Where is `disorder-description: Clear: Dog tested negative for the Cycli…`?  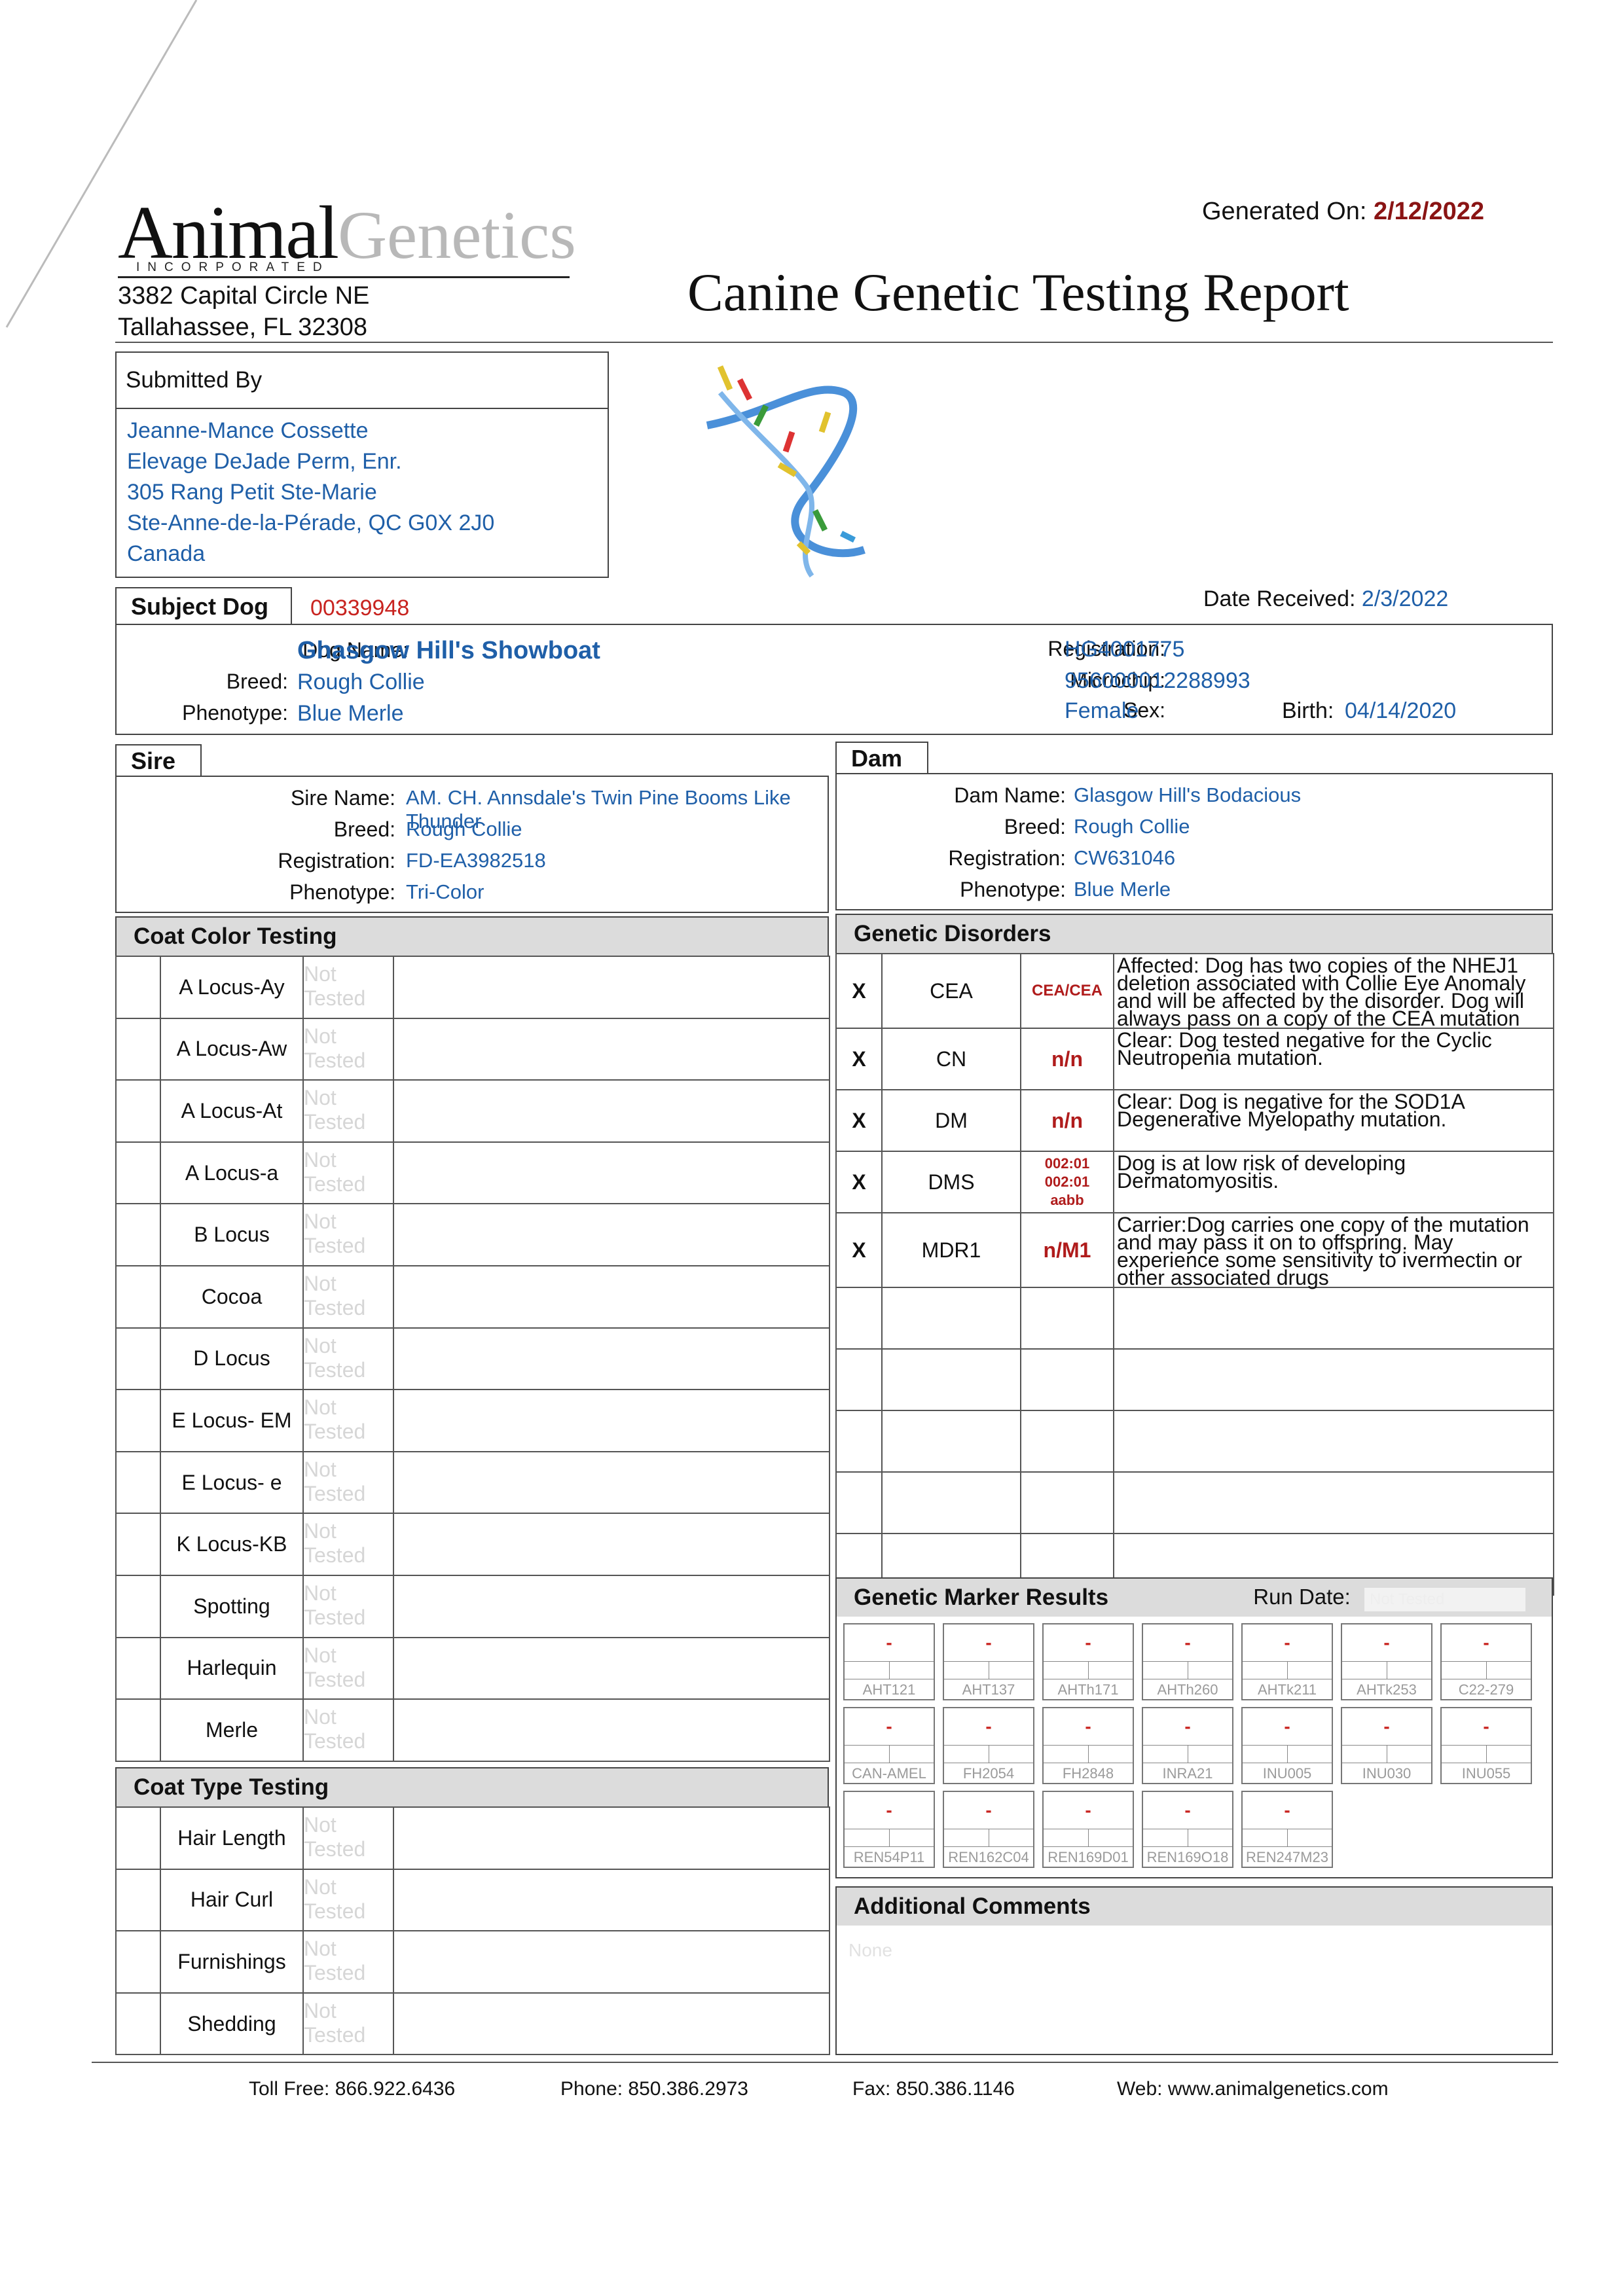
disorder-description: Clear: Dog tested negative for the Cycli… is located at coordinates (1333, 1059).